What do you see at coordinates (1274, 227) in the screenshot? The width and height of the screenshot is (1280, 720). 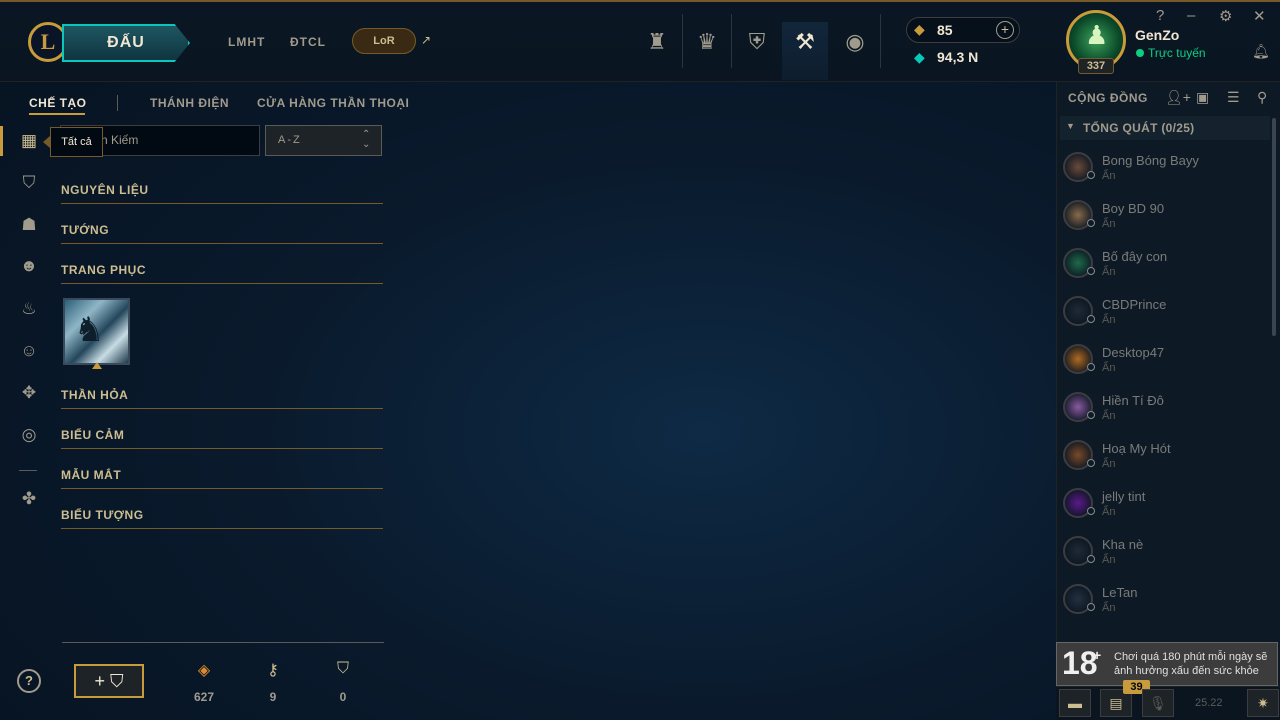 I see `scrollbar` at bounding box center [1274, 227].